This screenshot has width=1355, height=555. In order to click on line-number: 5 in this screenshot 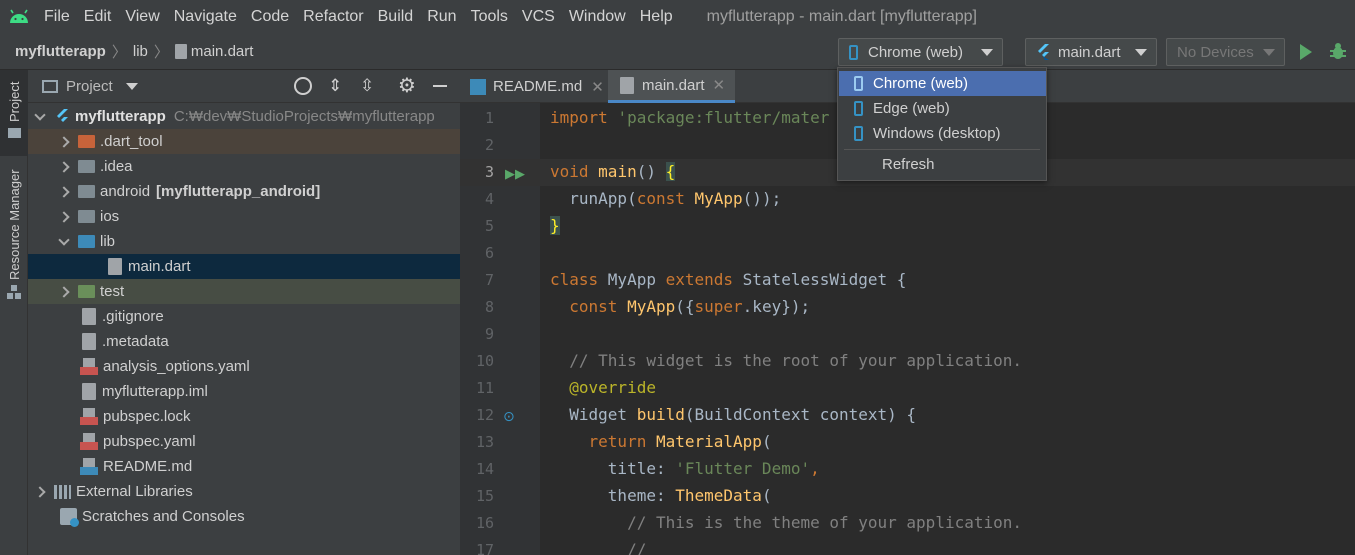, I will do `click(489, 226)`.